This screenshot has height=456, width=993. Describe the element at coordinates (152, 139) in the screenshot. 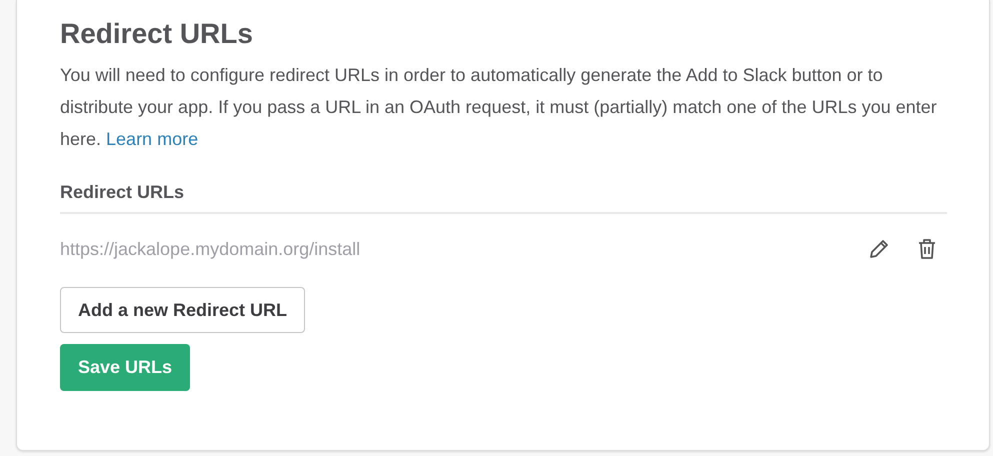

I see `learn-more-link: Learn more` at that location.